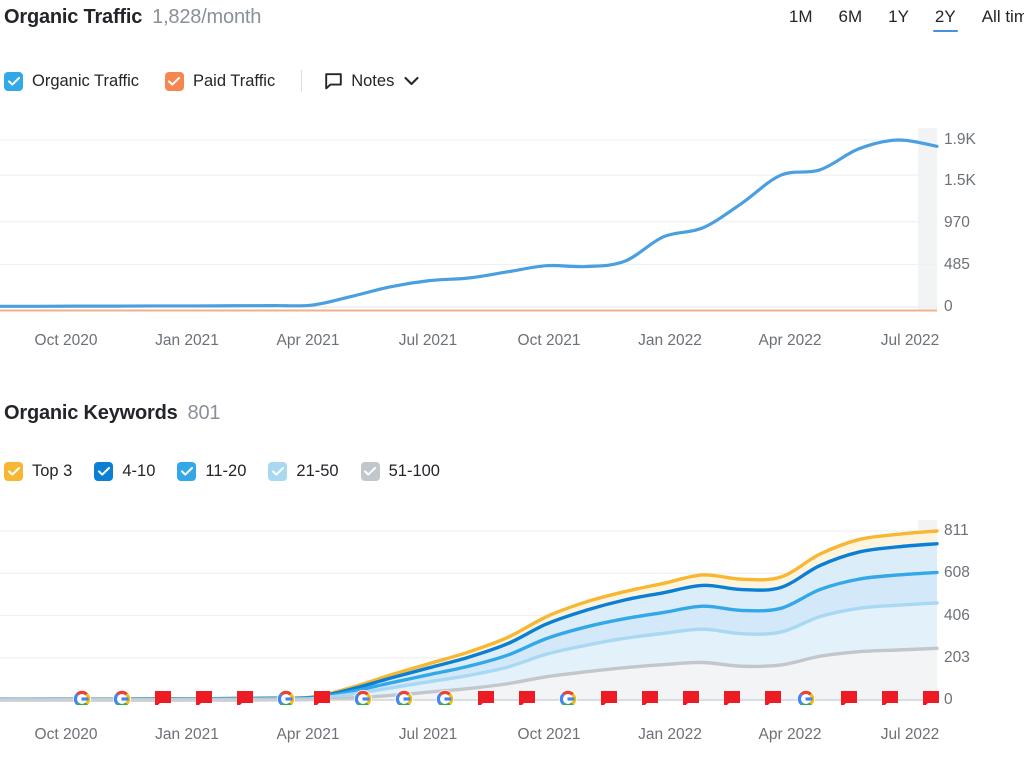 The image size is (1024, 769). I want to click on legend-item-top-3: Top 3, so click(38, 471).